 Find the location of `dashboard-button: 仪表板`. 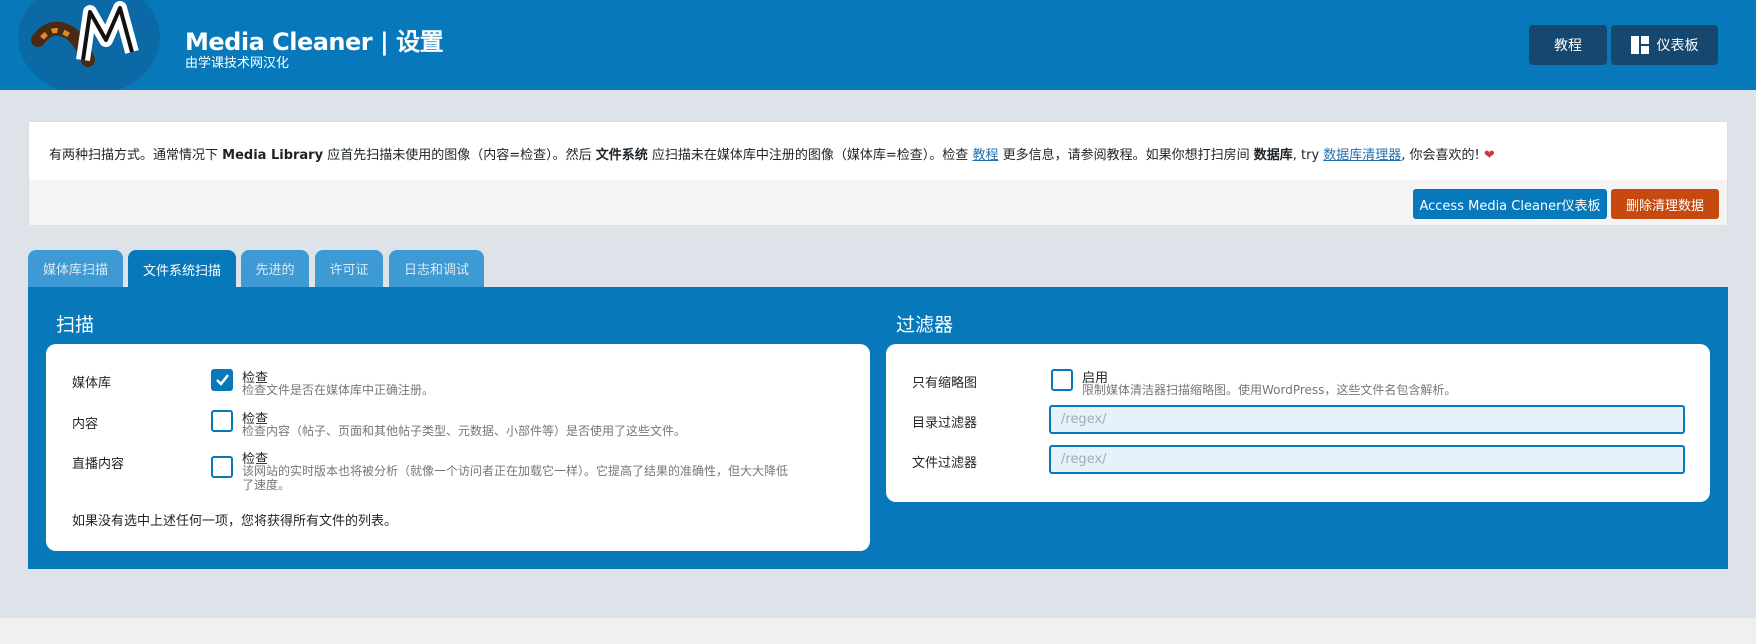

dashboard-button: 仪表板 is located at coordinates (1664, 45).